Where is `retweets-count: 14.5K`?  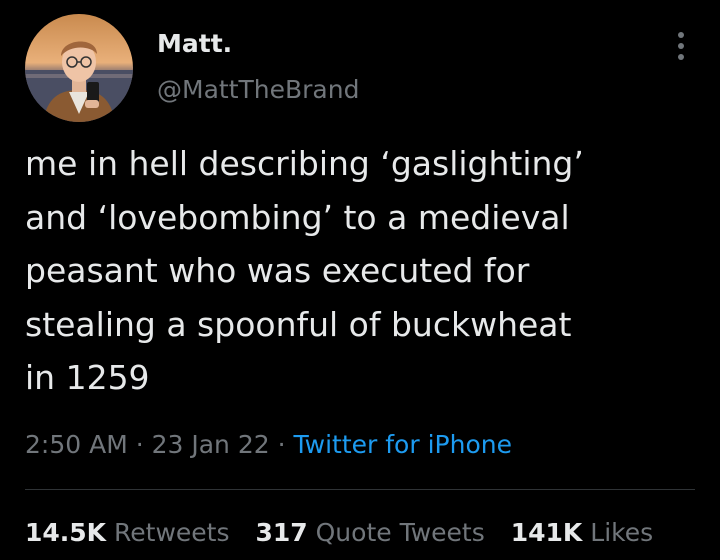
retweets-count: 14.5K is located at coordinates (66, 532).